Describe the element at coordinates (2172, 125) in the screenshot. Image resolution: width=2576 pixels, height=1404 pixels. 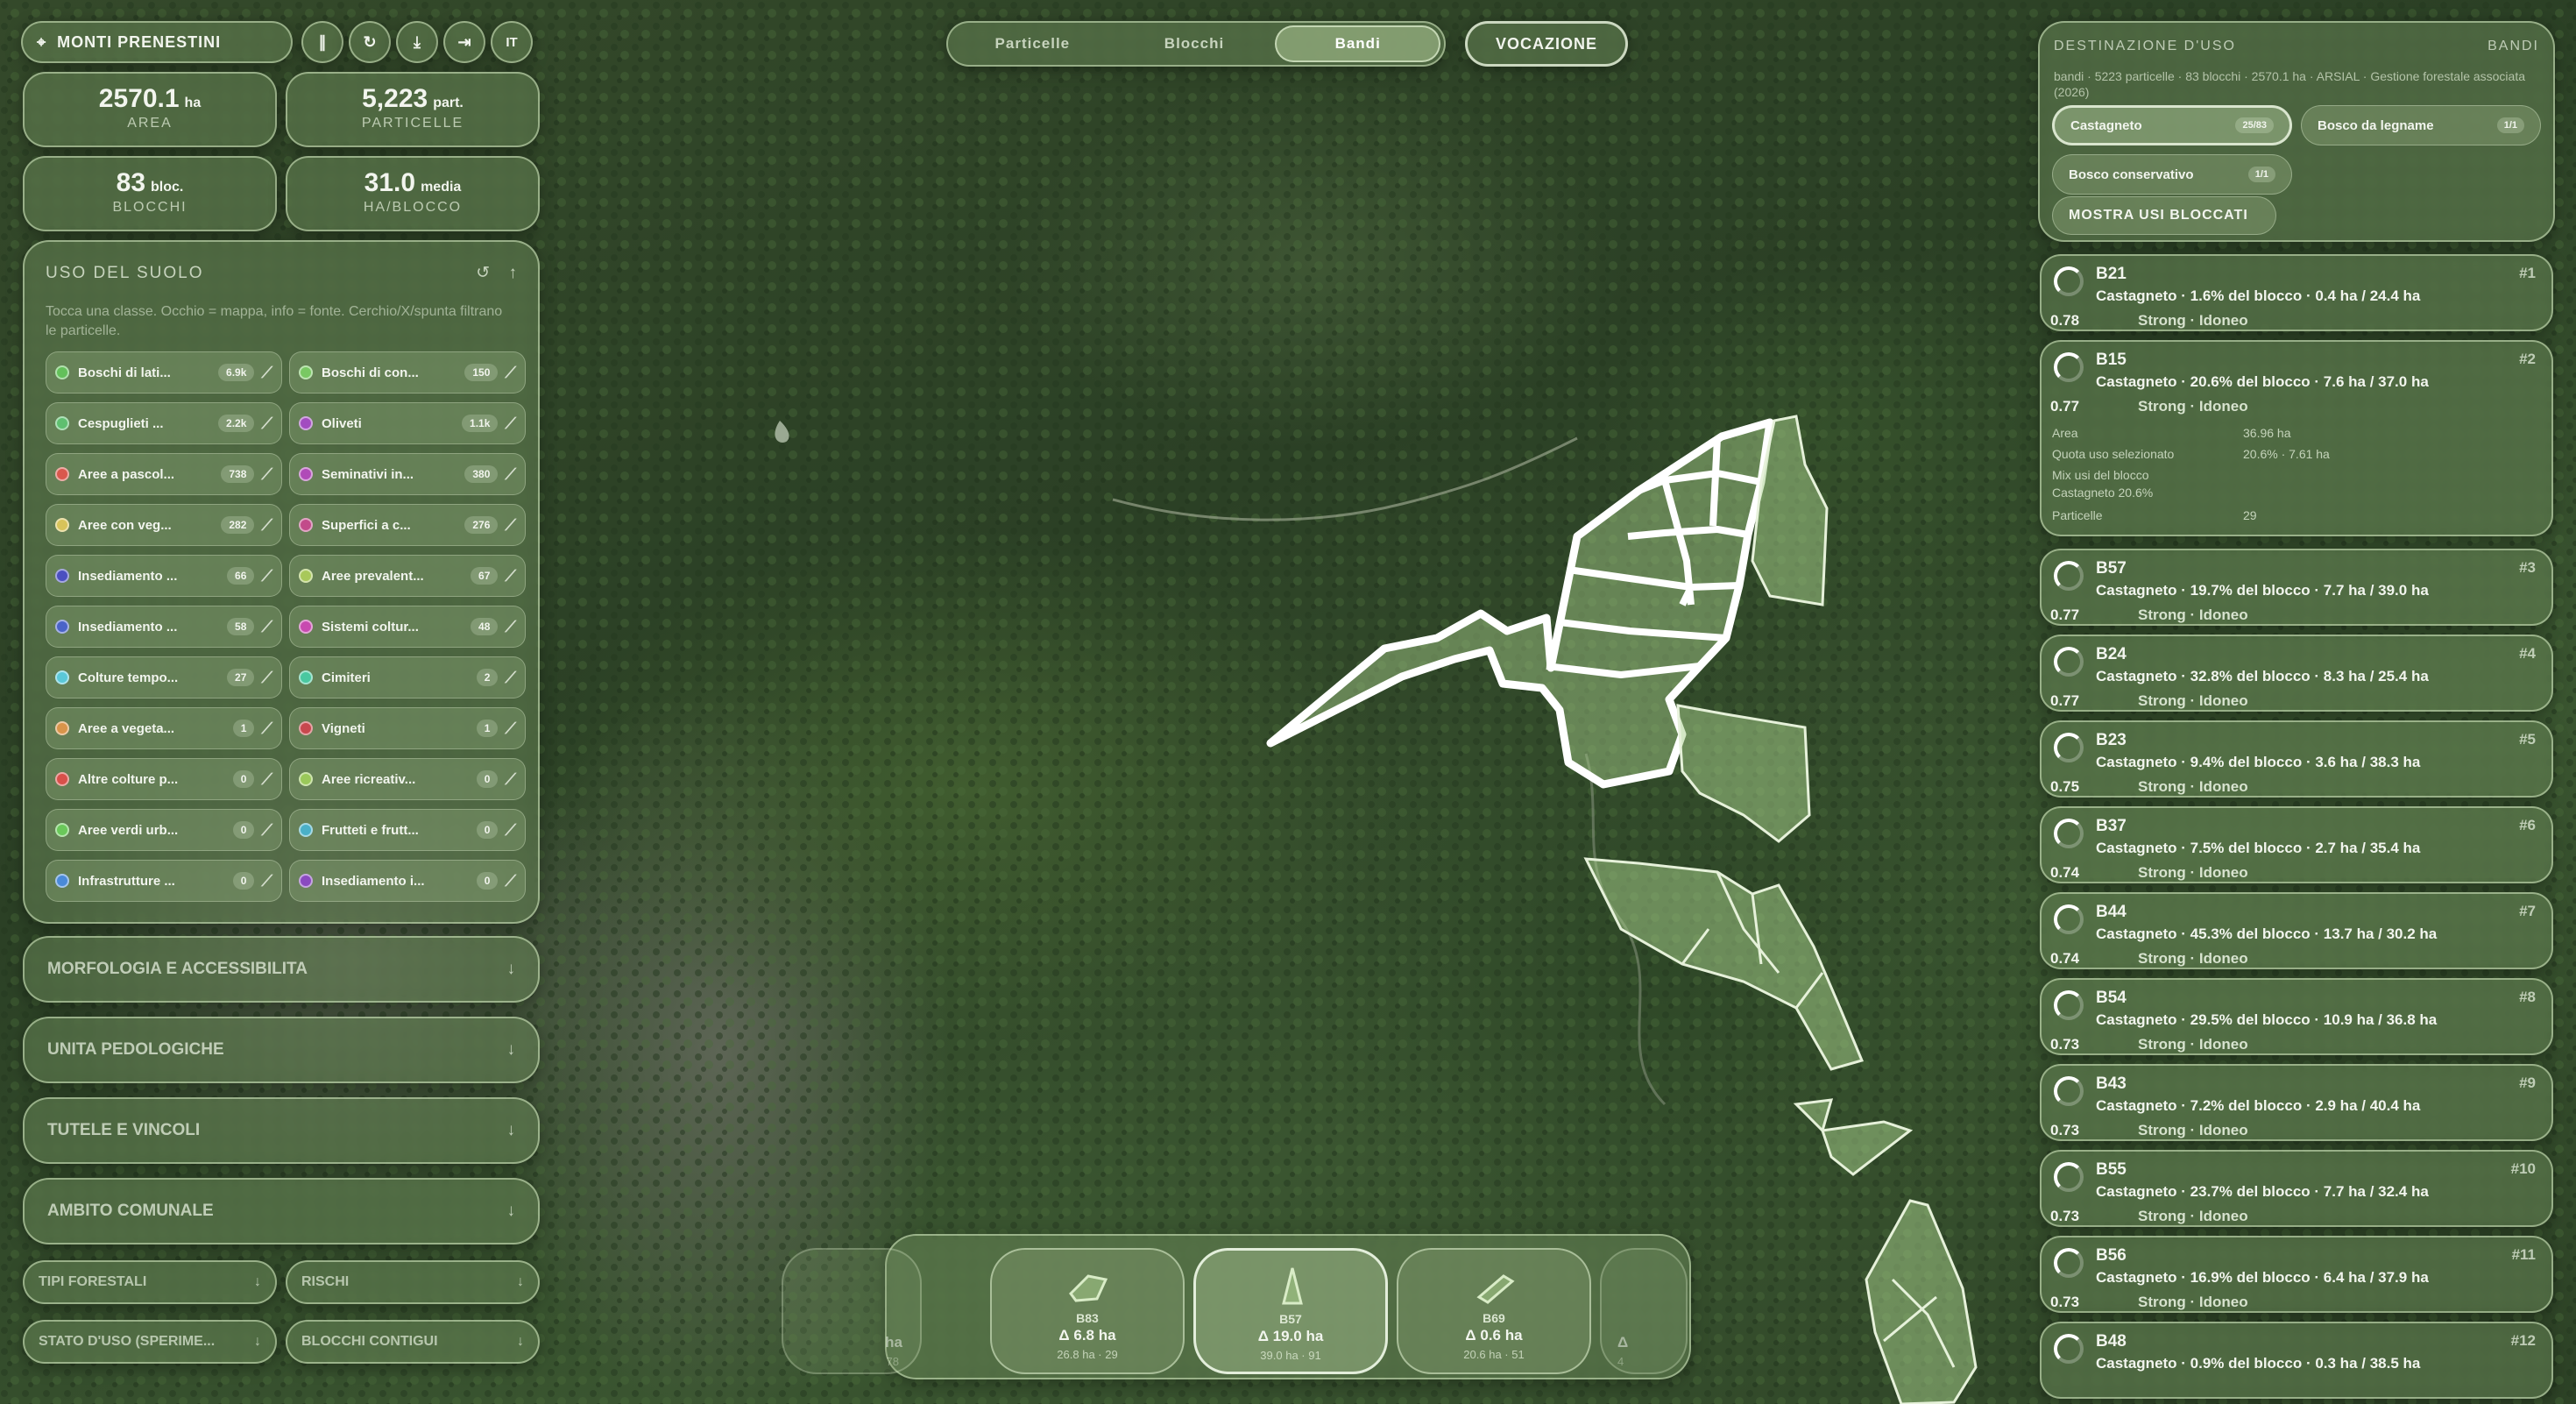
I see `chip-castagneto: Castagneto 25/83` at that location.